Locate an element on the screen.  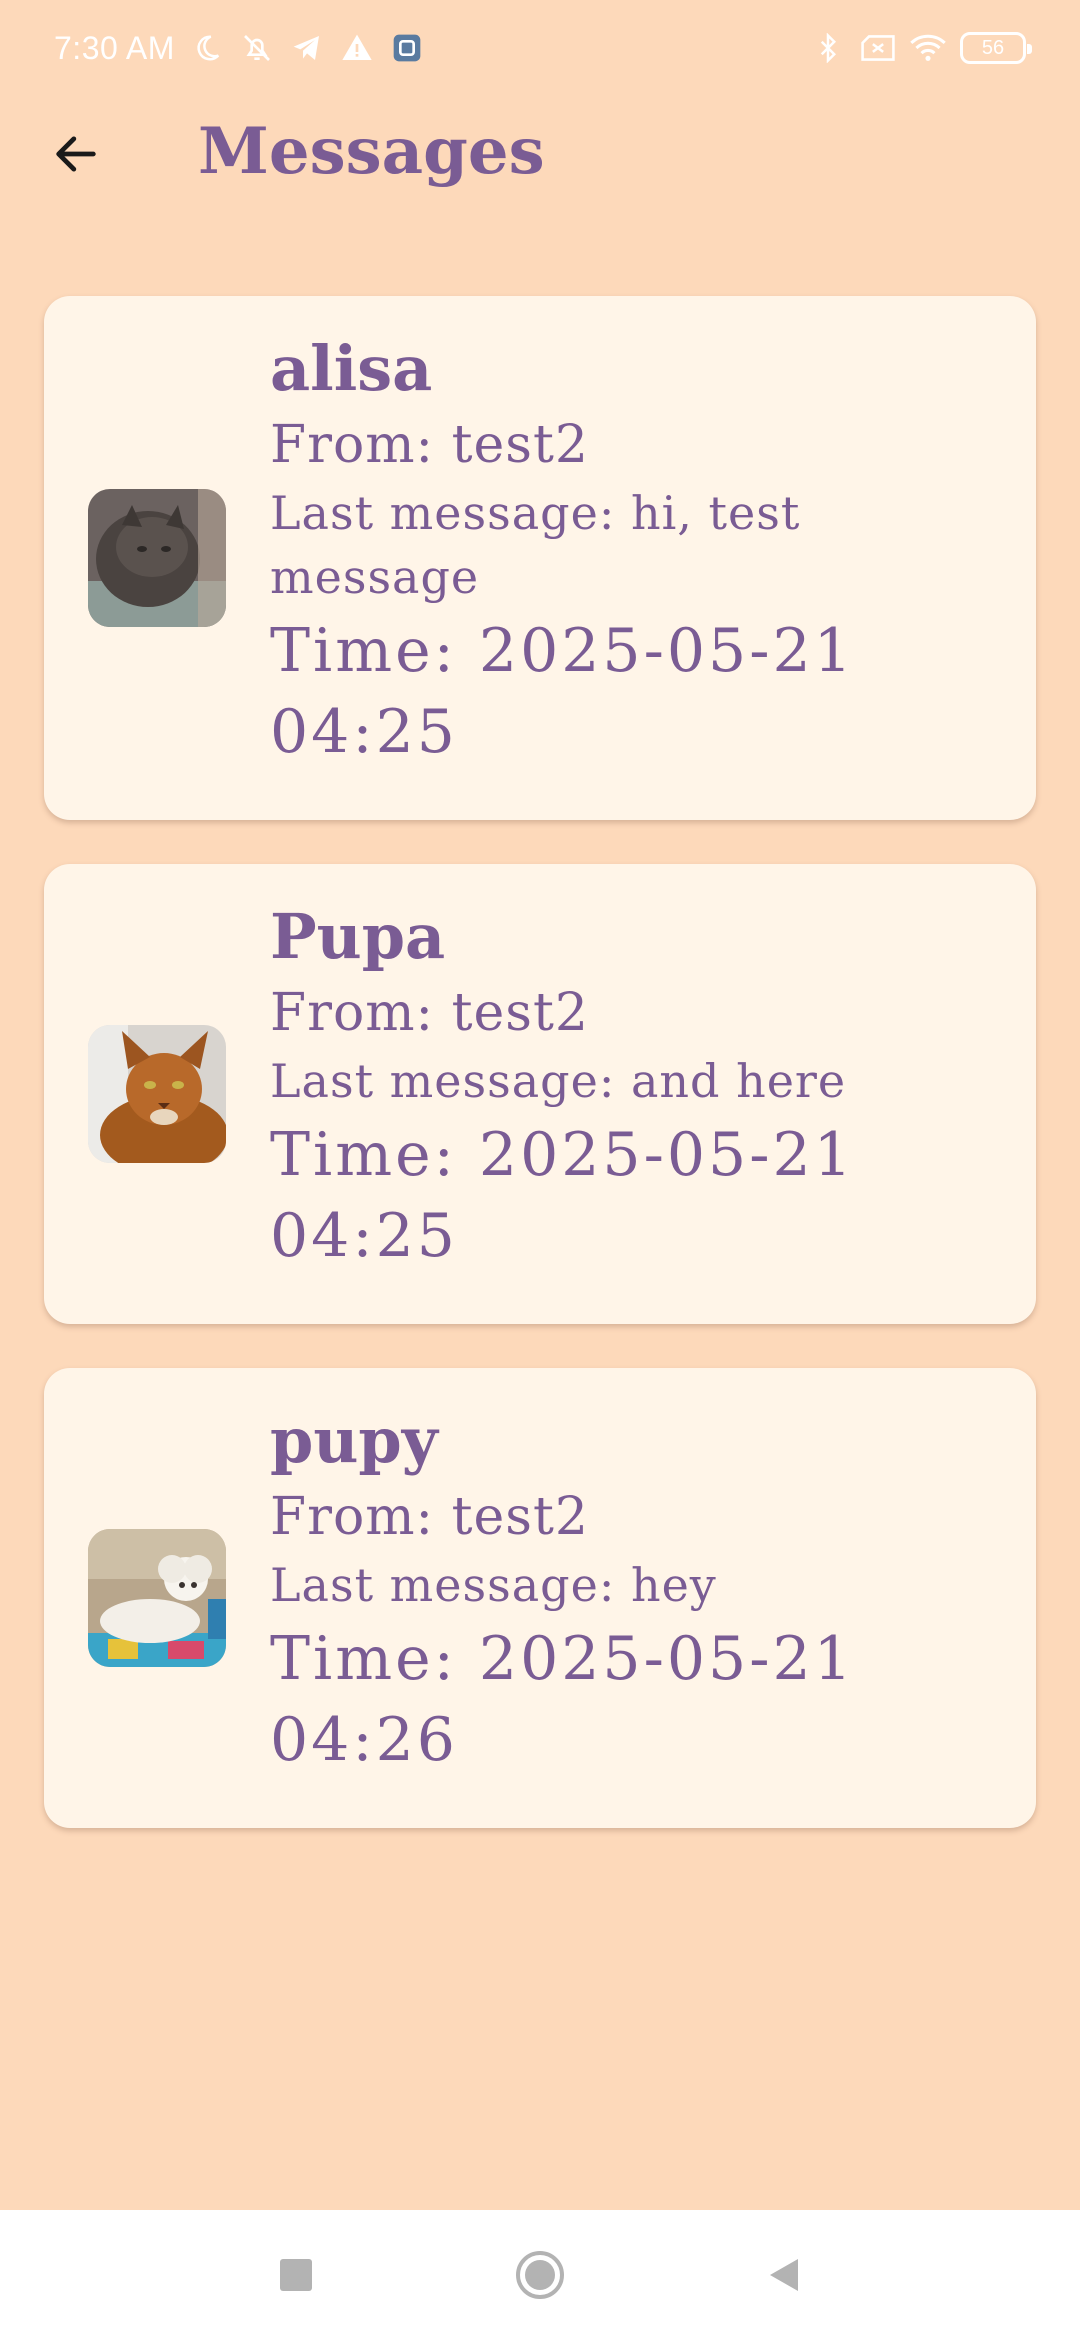
home-button is located at coordinates (540, 2275).